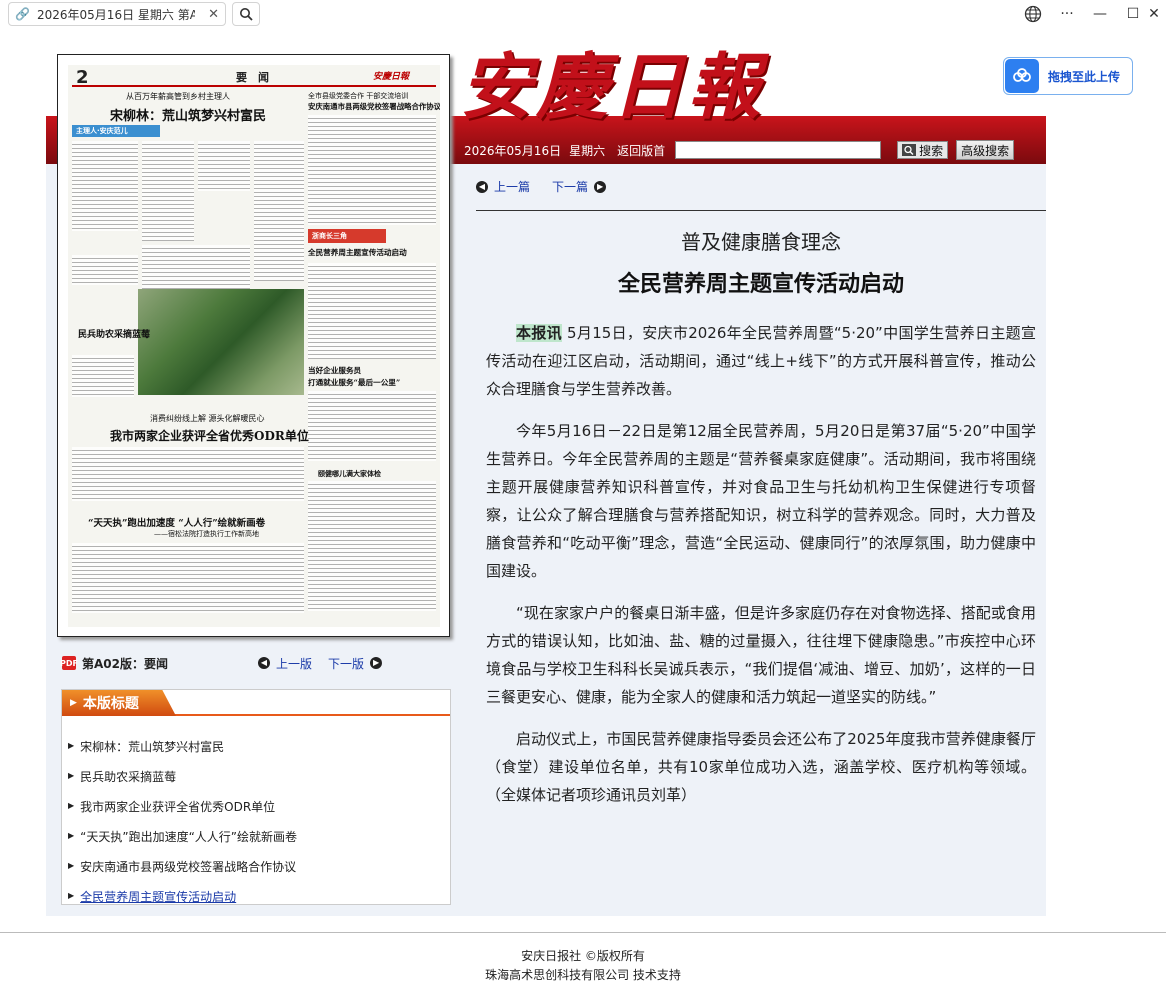  I want to click on page-navigation: PDF 第A02版：要闻 ◀ 上一版 下一版 ▶, so click(261, 663).